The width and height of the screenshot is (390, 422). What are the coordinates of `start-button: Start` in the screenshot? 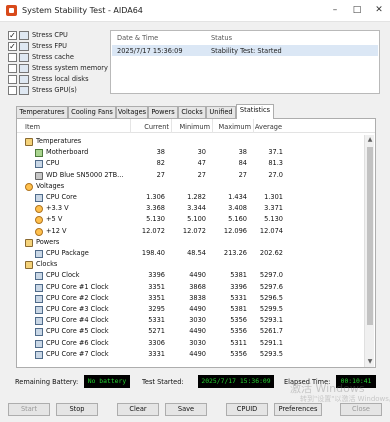 It's located at (29, 409).